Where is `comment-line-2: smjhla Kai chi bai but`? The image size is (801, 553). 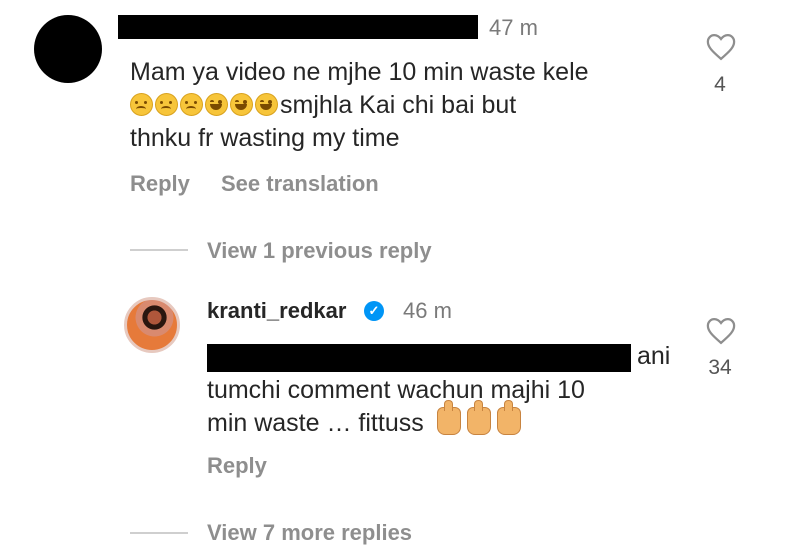 comment-line-2: smjhla Kai chi bai but is located at coordinates (410, 105).